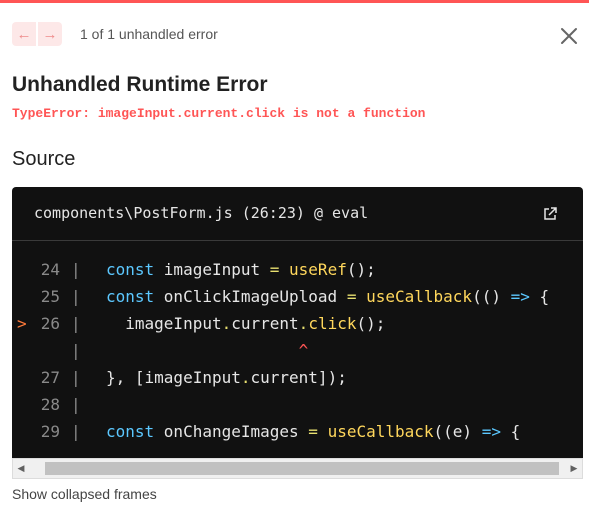 This screenshot has width=589, height=522. I want to click on code-token: ((e), so click(457, 431).